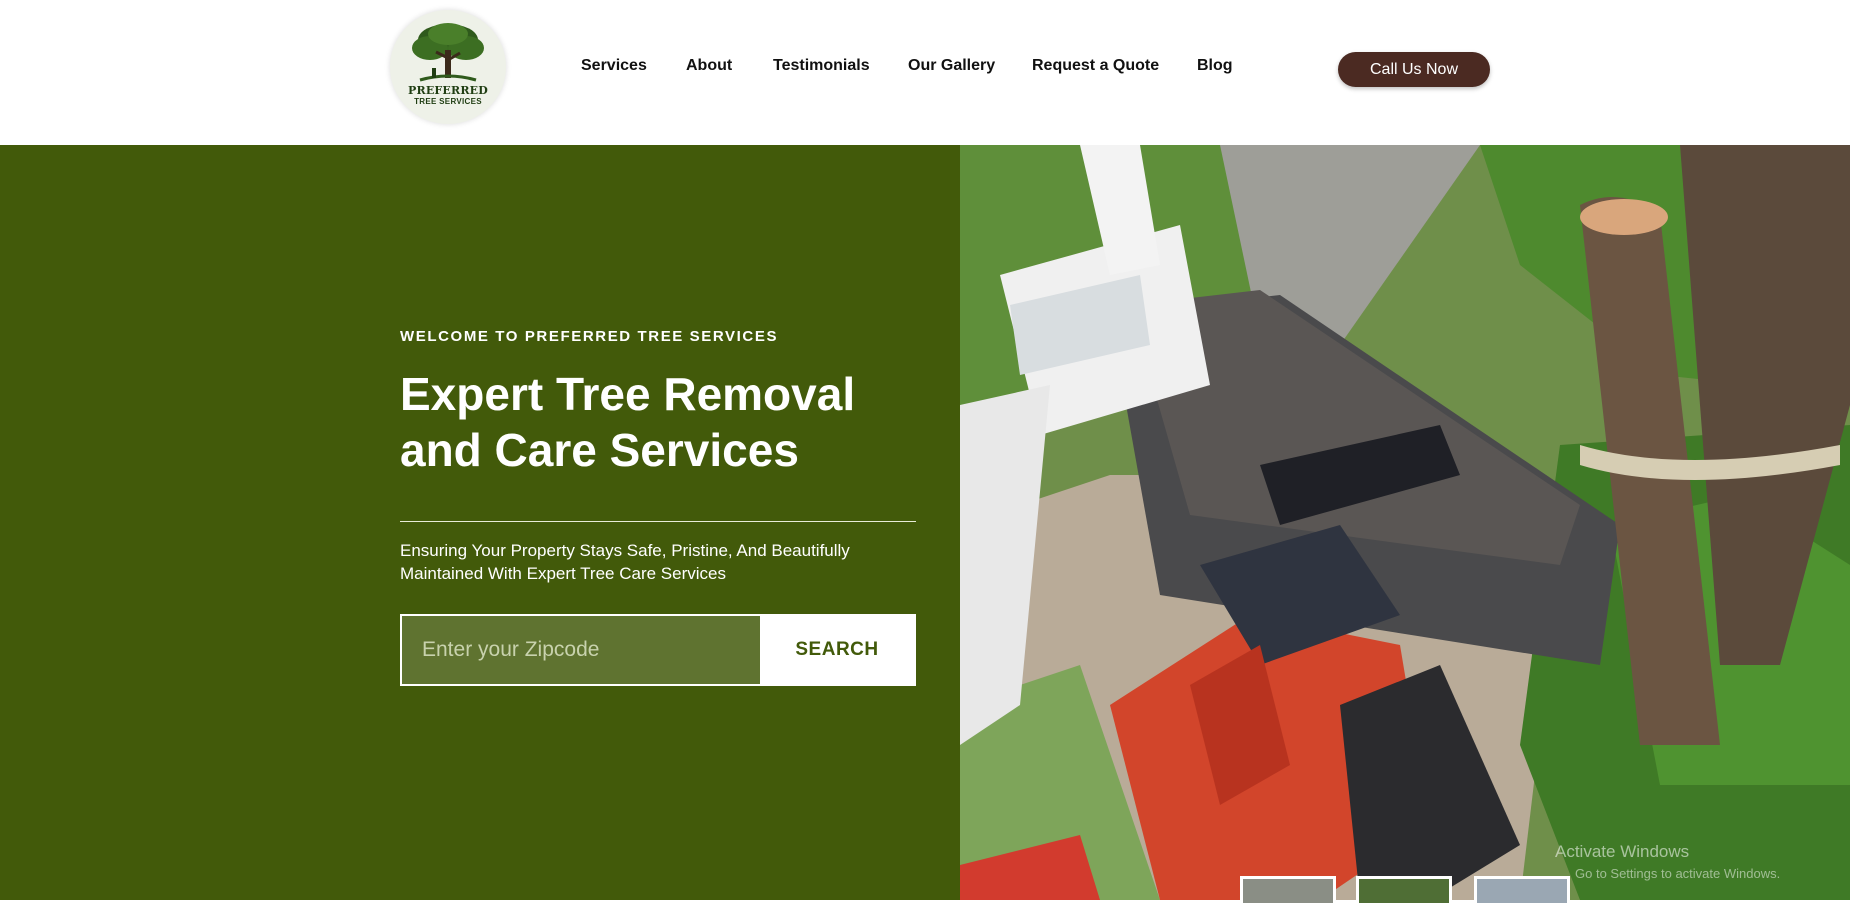 This screenshot has width=1850, height=906. I want to click on logo-name-line2: TREE SERVICES, so click(448, 101).